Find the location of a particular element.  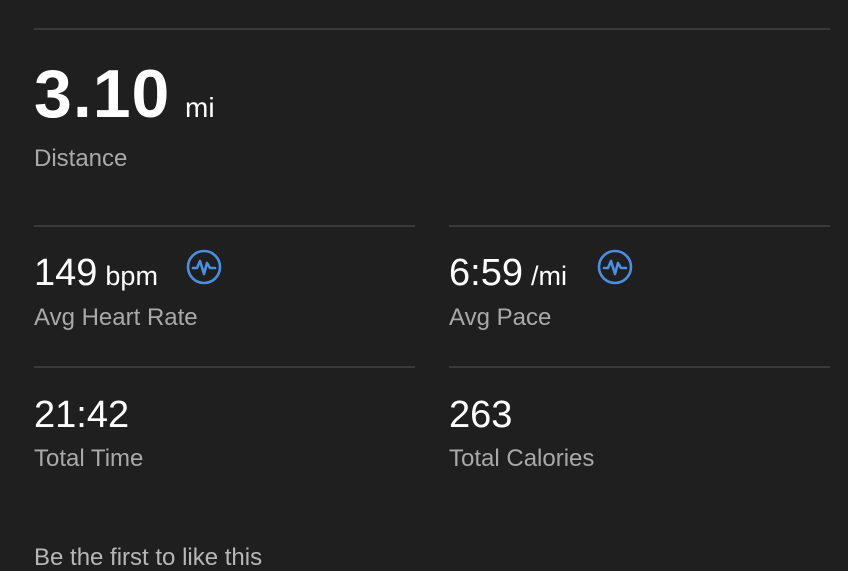

total-calories-value: 263 is located at coordinates (481, 415).